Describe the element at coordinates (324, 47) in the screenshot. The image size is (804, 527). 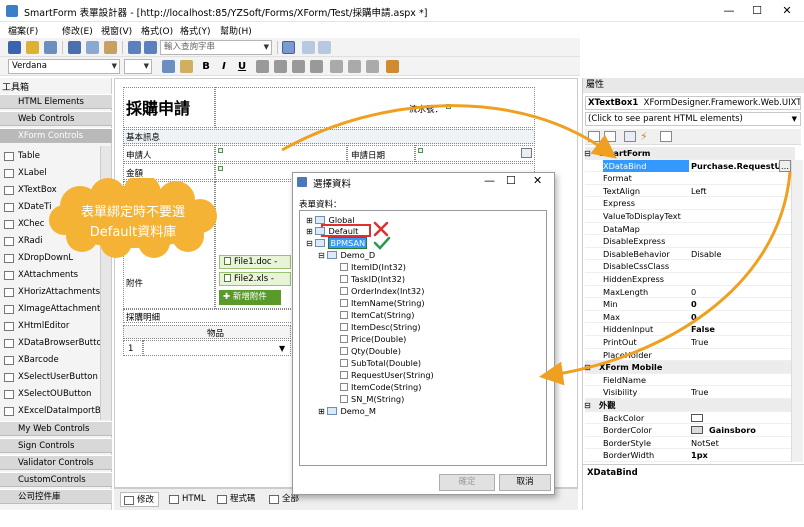
I see `grid-icon` at that location.